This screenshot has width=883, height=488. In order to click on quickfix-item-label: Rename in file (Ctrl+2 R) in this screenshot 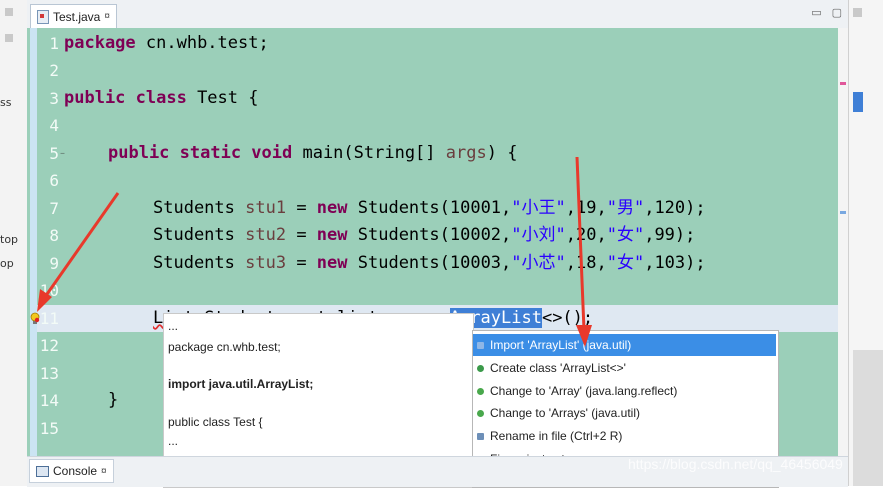, I will do `click(556, 436)`.